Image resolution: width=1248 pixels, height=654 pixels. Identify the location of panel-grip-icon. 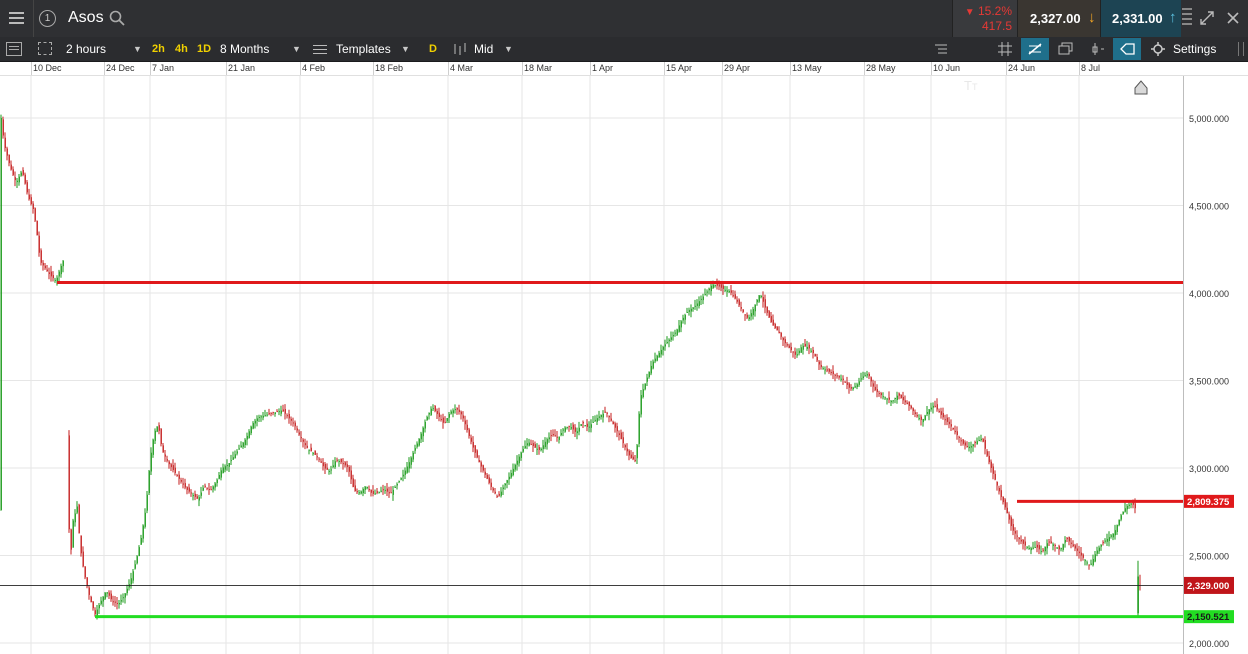
(1187, 18).